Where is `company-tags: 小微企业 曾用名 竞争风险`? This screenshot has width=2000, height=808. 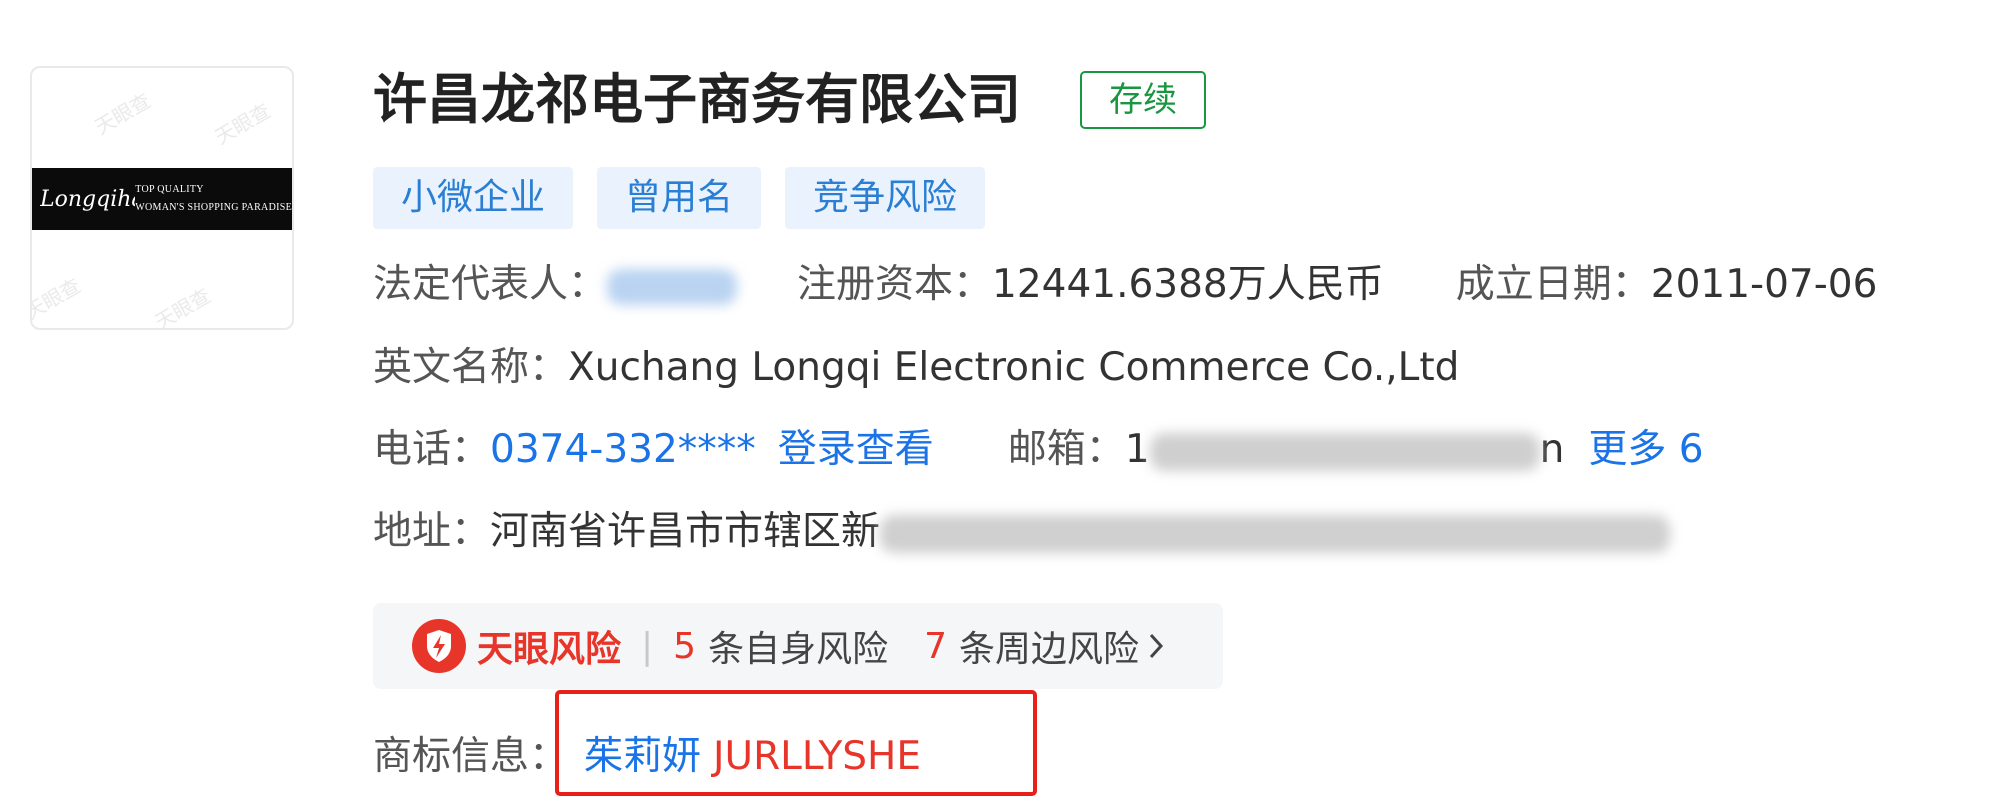 company-tags: 小微企业 曾用名 竞争风险 is located at coordinates (679, 198).